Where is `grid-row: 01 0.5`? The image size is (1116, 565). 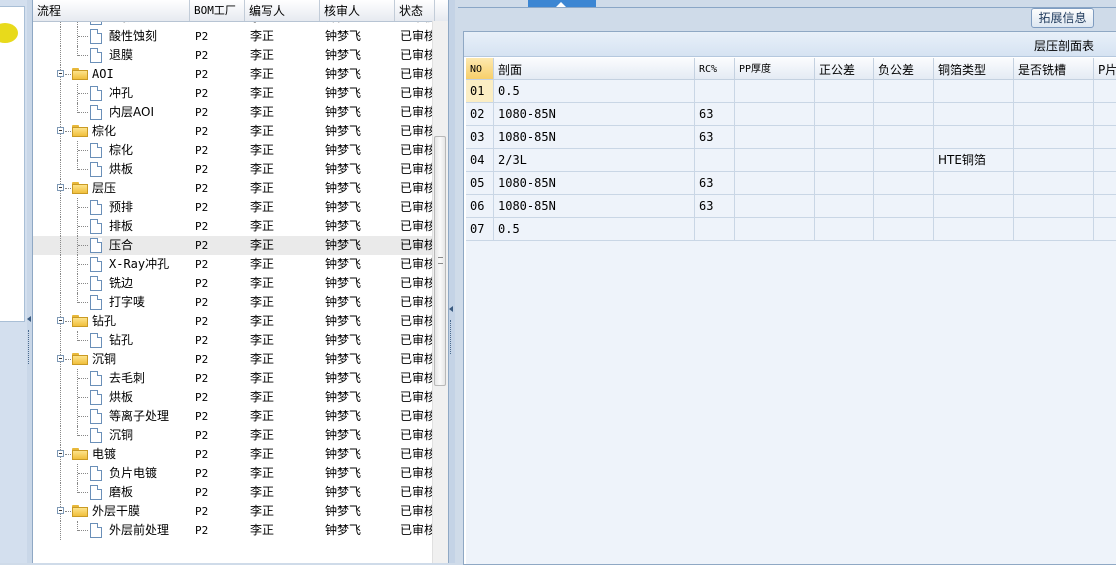 grid-row: 01 0.5 is located at coordinates (791, 91).